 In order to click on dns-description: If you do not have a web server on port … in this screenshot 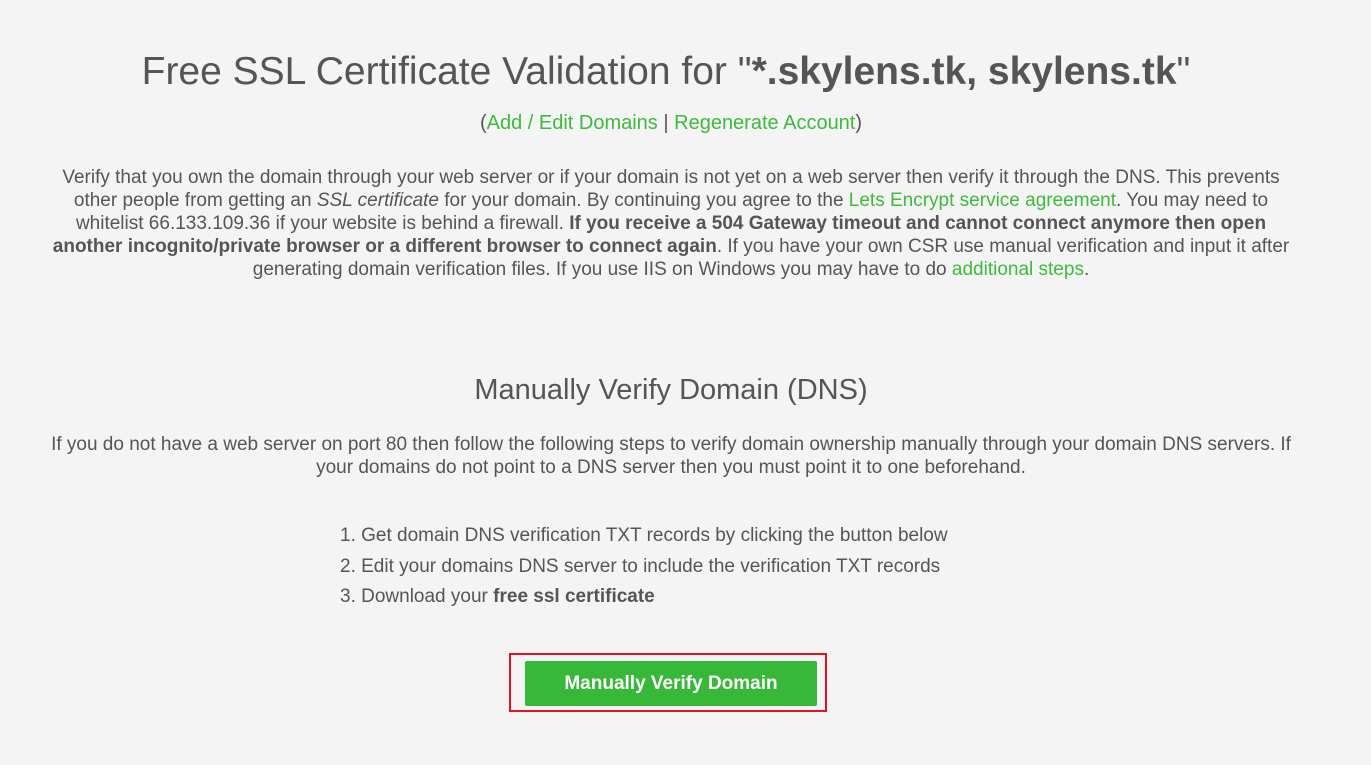, I will do `click(671, 456)`.